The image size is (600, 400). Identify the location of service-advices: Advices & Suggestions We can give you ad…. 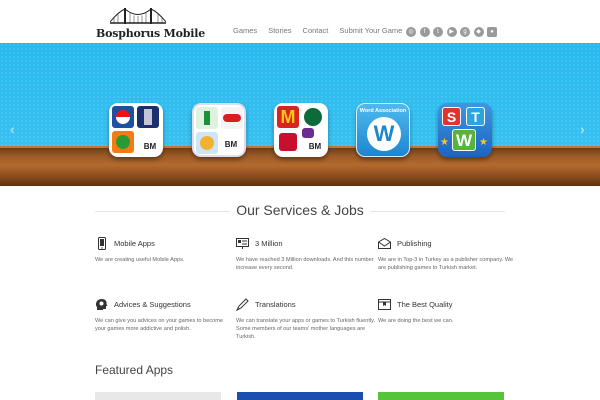
(165, 315).